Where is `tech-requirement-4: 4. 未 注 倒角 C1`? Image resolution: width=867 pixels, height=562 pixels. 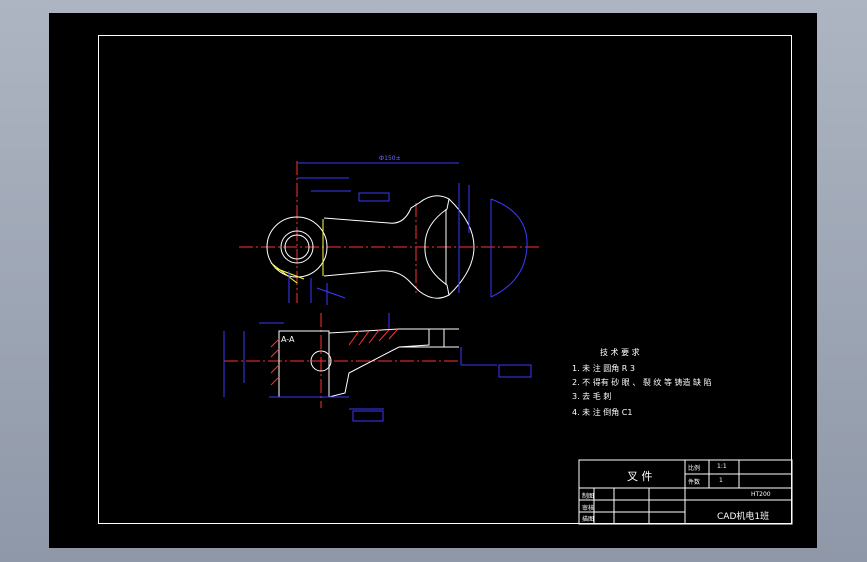 tech-requirement-4: 4. 未 注 倒角 C1 is located at coordinates (602, 412).